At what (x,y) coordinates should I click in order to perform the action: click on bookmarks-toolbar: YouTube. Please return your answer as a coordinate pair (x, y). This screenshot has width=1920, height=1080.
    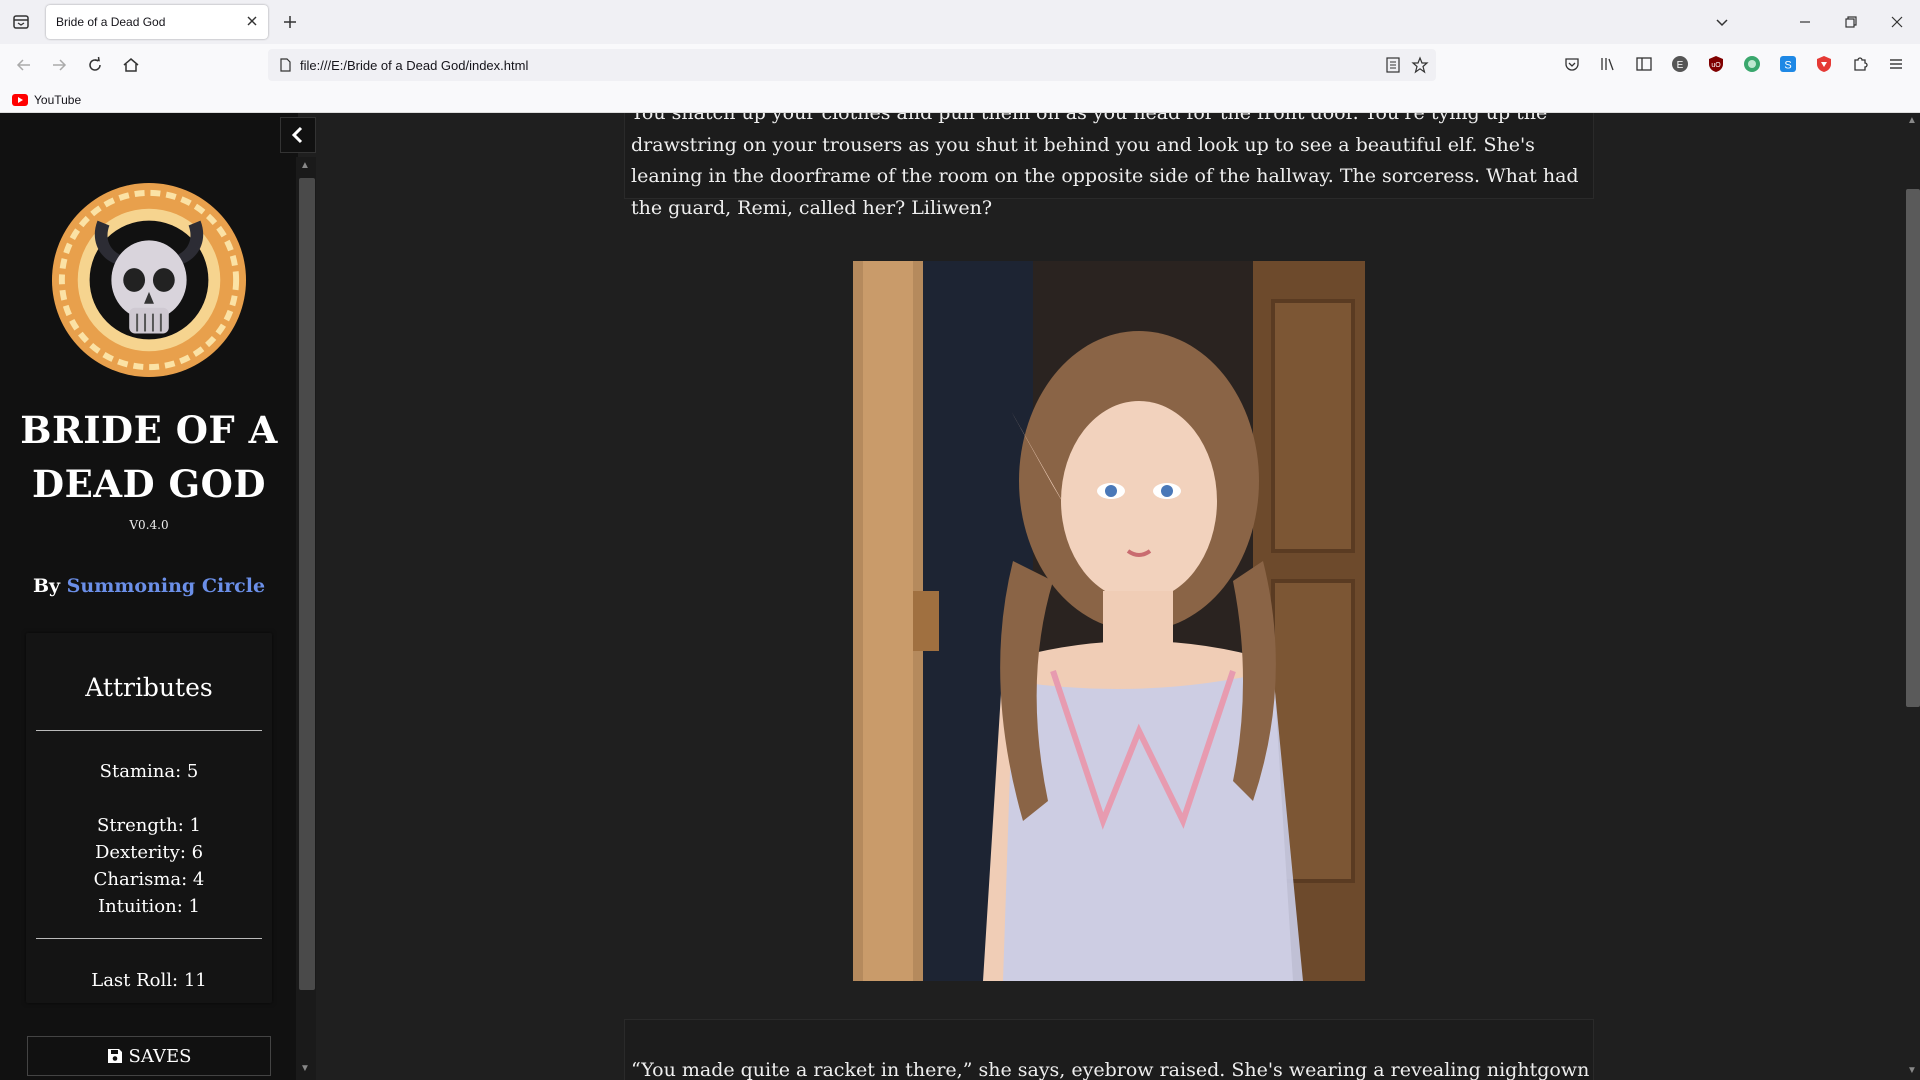
    Looking at the image, I should click on (960, 99).